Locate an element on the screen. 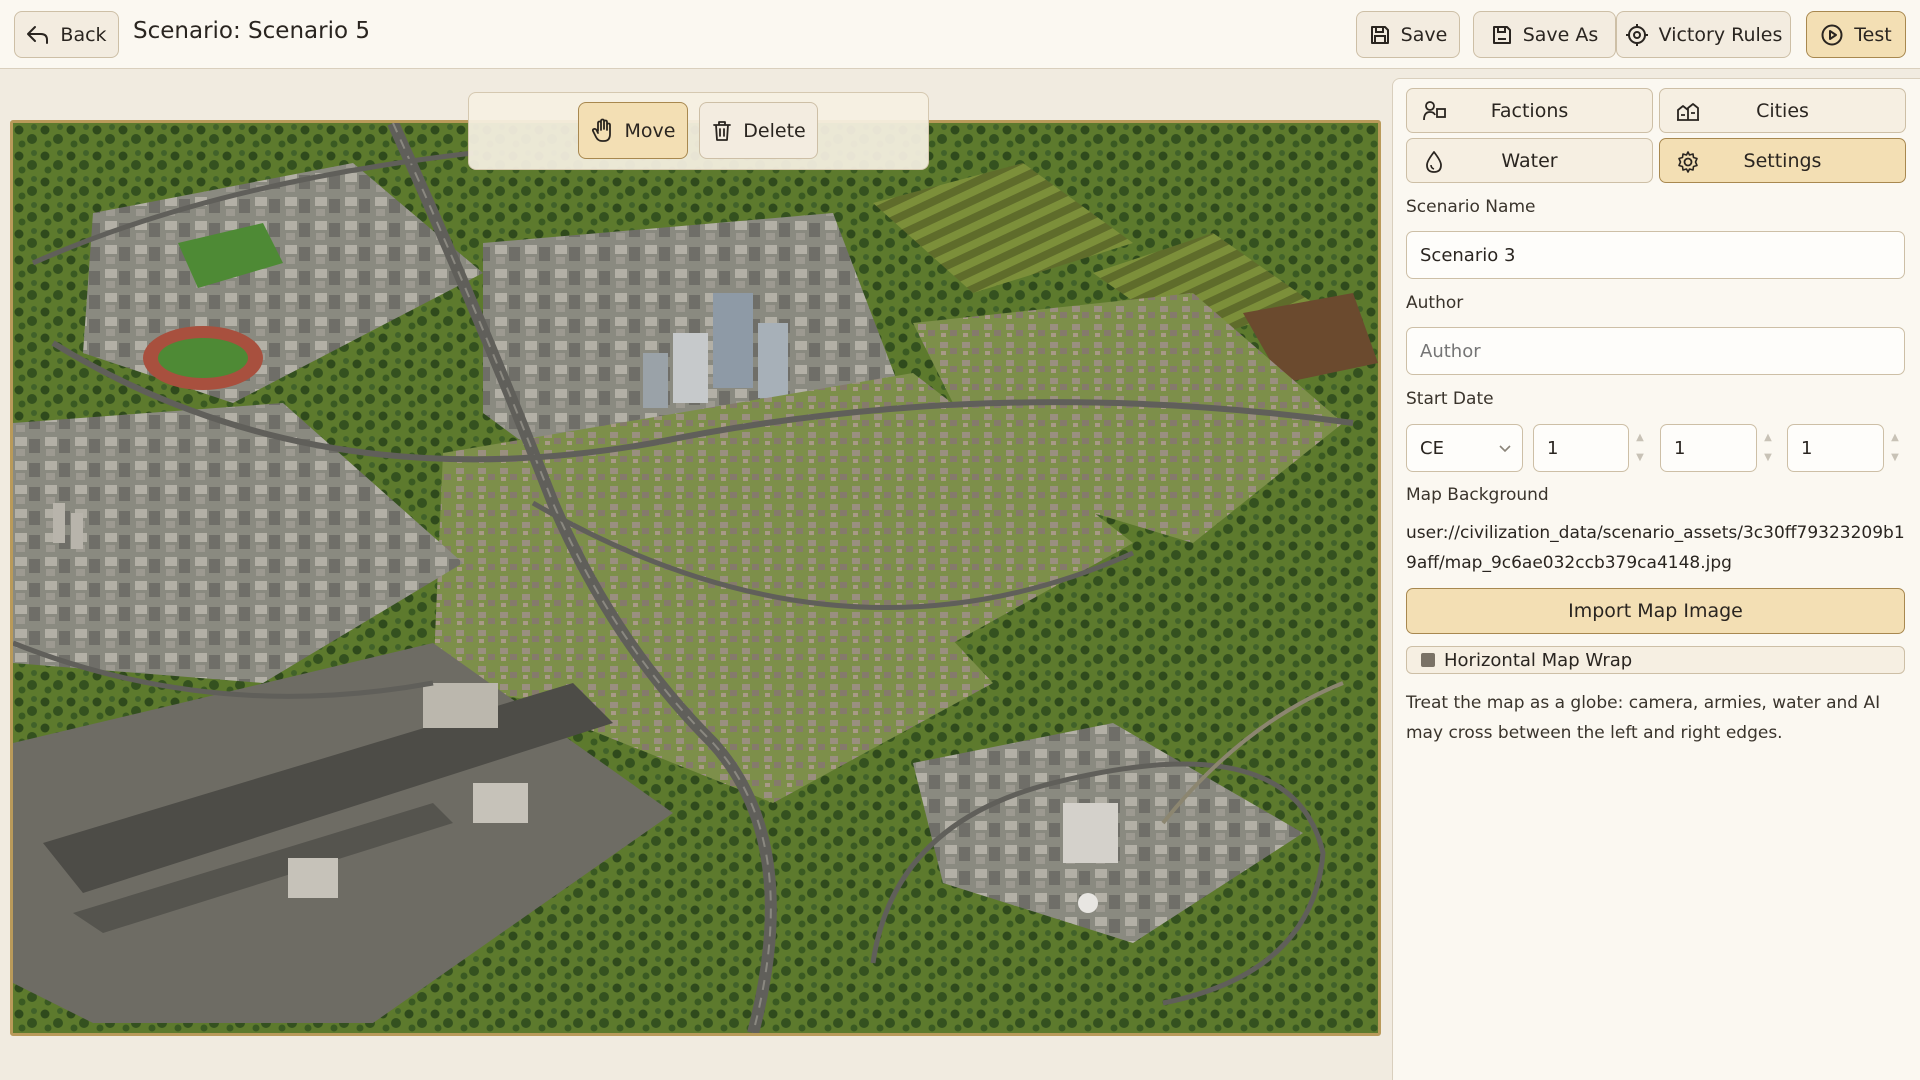 The width and height of the screenshot is (1920, 1080). factions-icon is located at coordinates (1434, 111).